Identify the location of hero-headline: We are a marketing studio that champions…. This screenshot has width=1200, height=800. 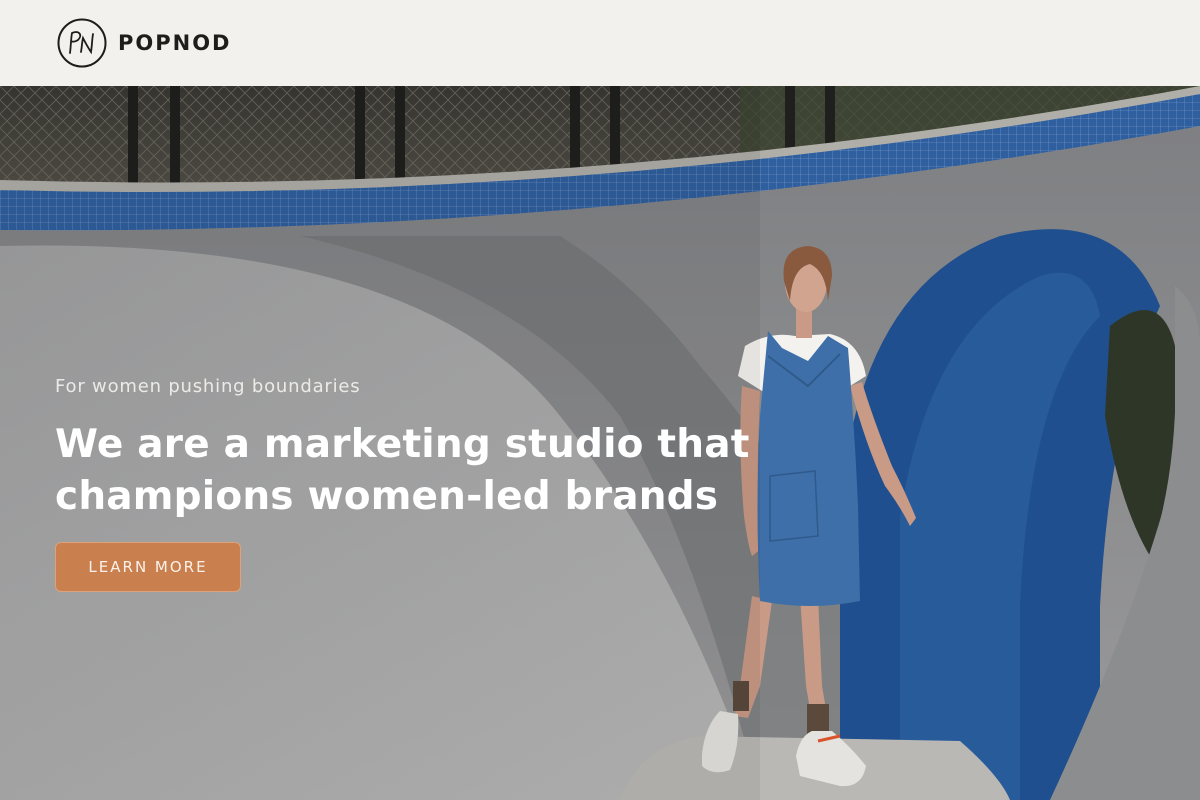
(405, 471).